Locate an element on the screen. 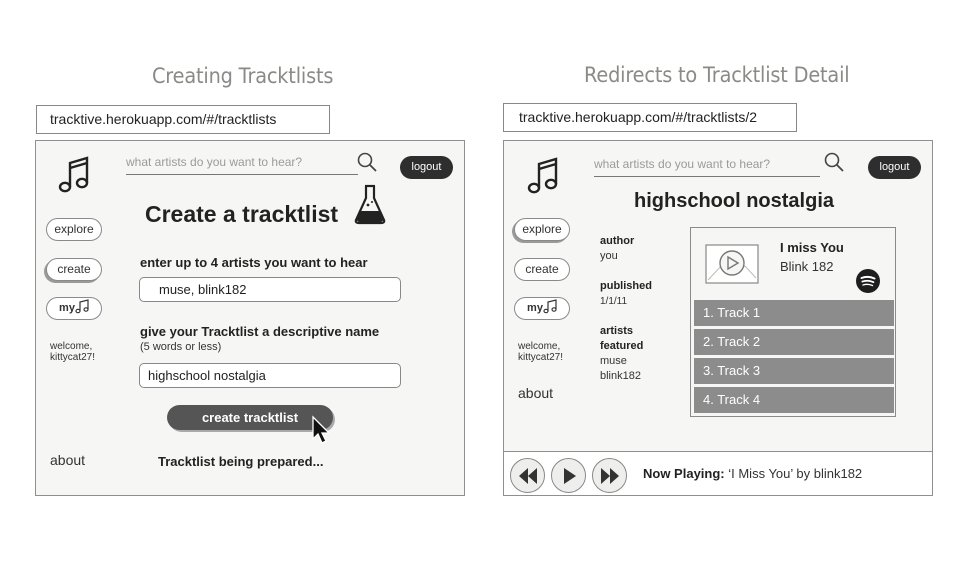  artists-label: enter up to 4 artists you want to hear is located at coordinates (254, 262).